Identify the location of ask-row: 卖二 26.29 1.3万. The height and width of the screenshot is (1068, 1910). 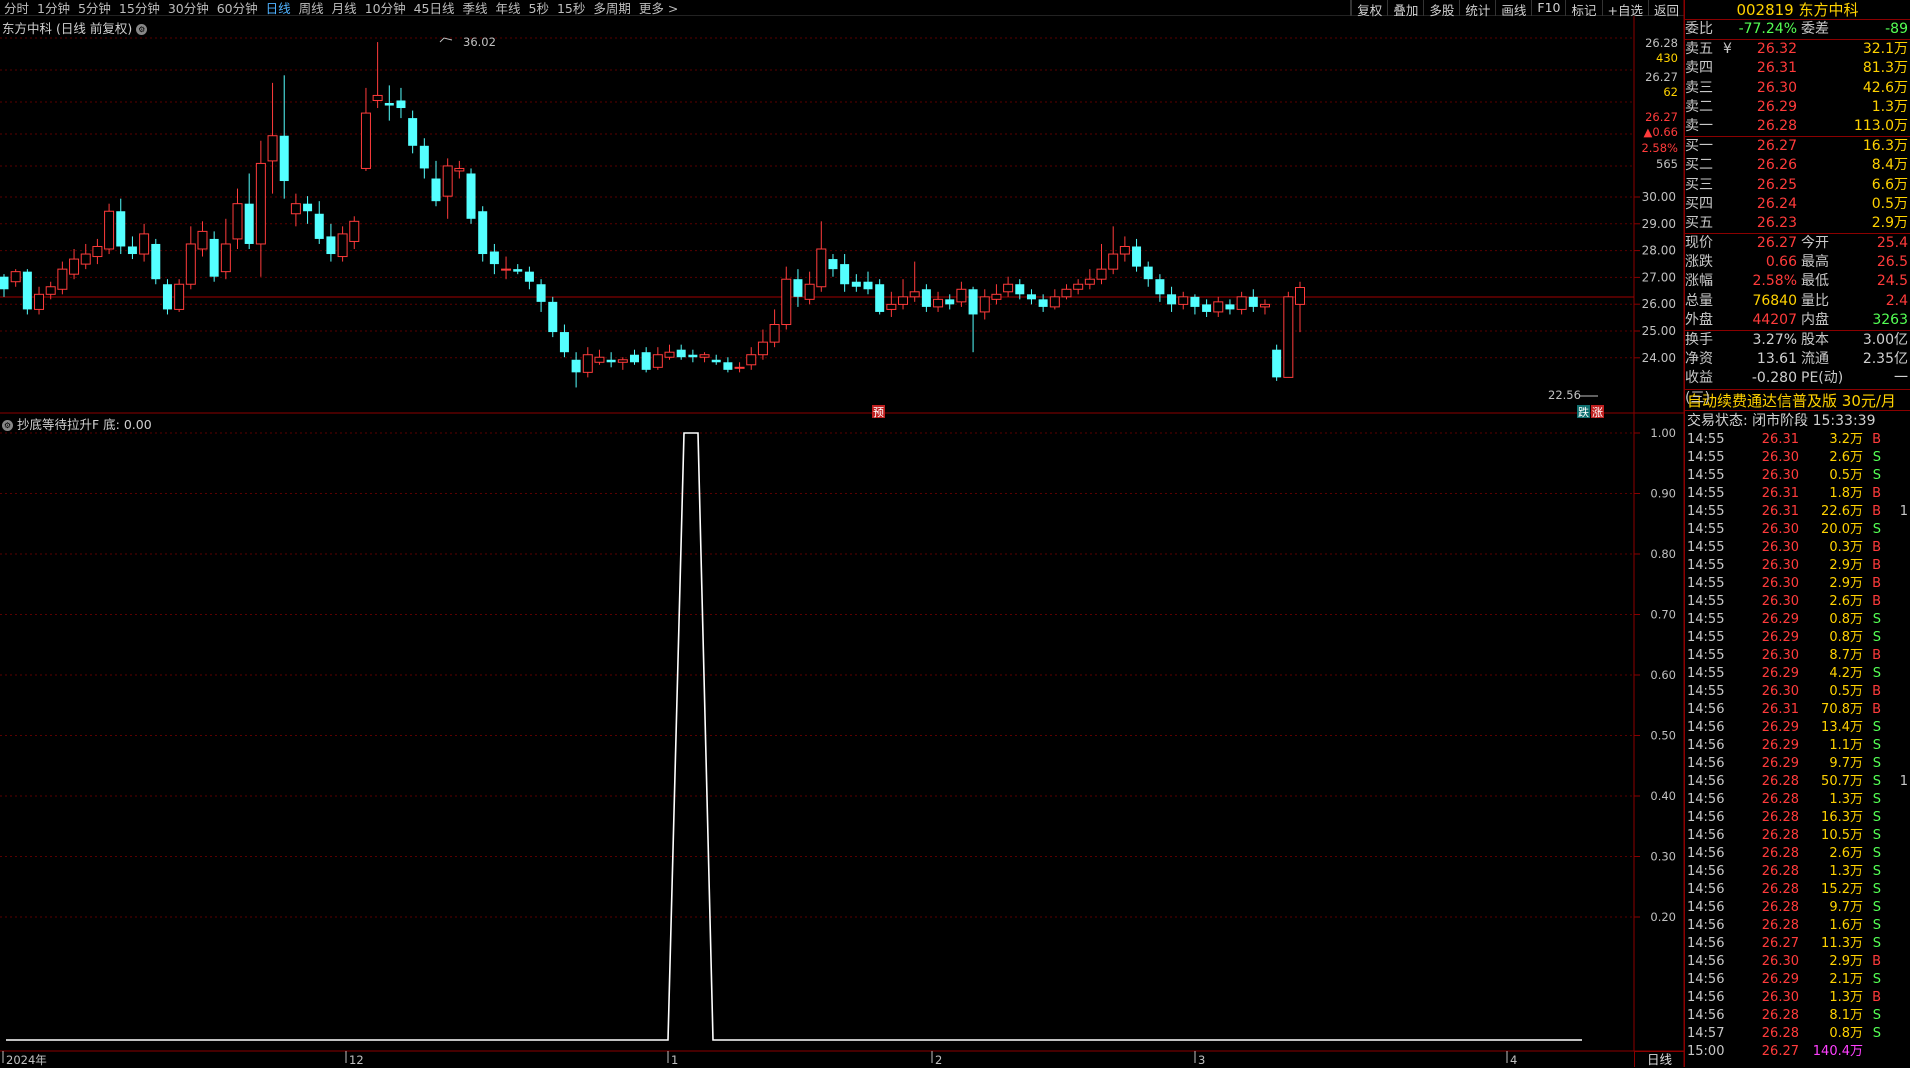
(1797, 107).